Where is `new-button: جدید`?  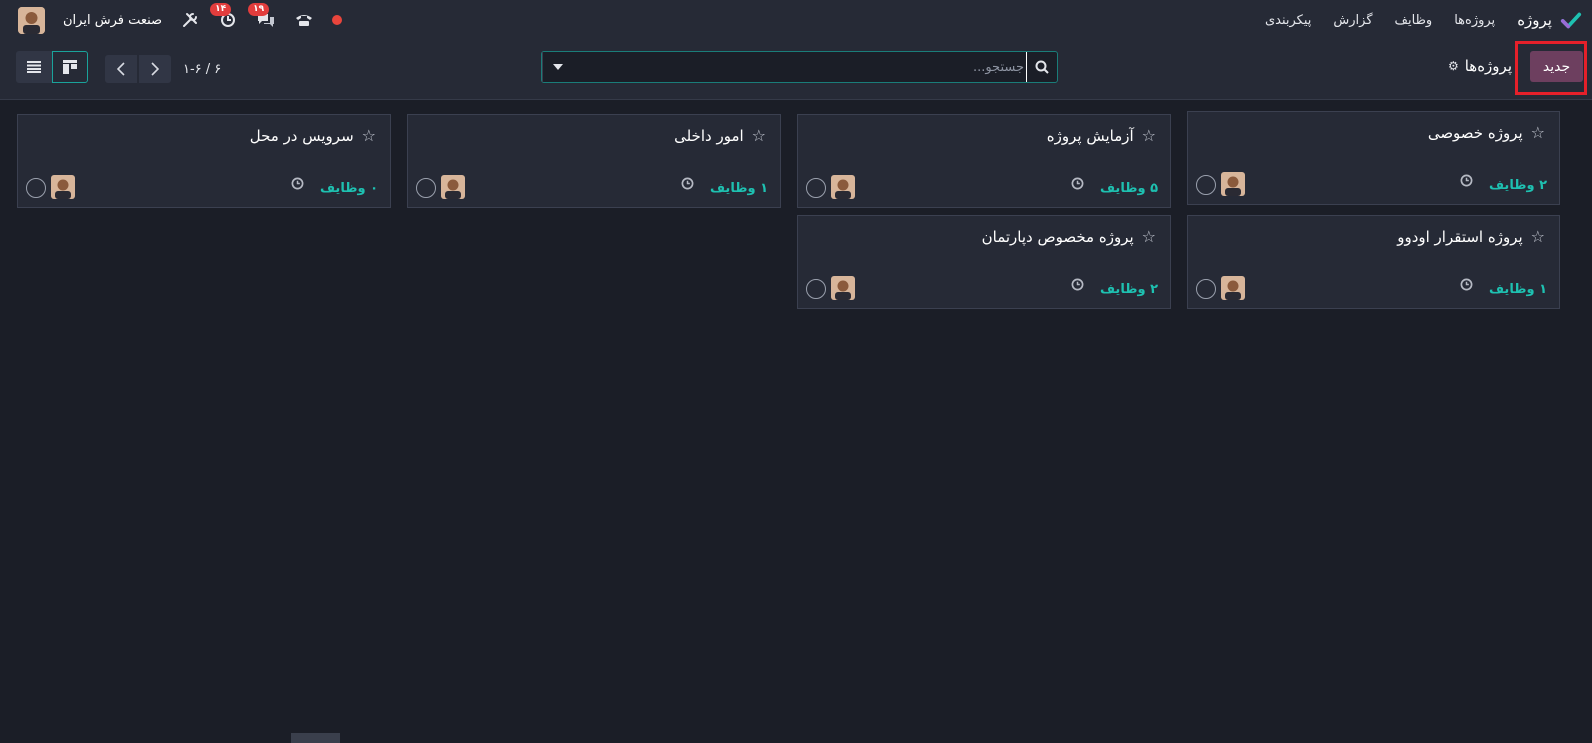 new-button: جدید is located at coordinates (1556, 66).